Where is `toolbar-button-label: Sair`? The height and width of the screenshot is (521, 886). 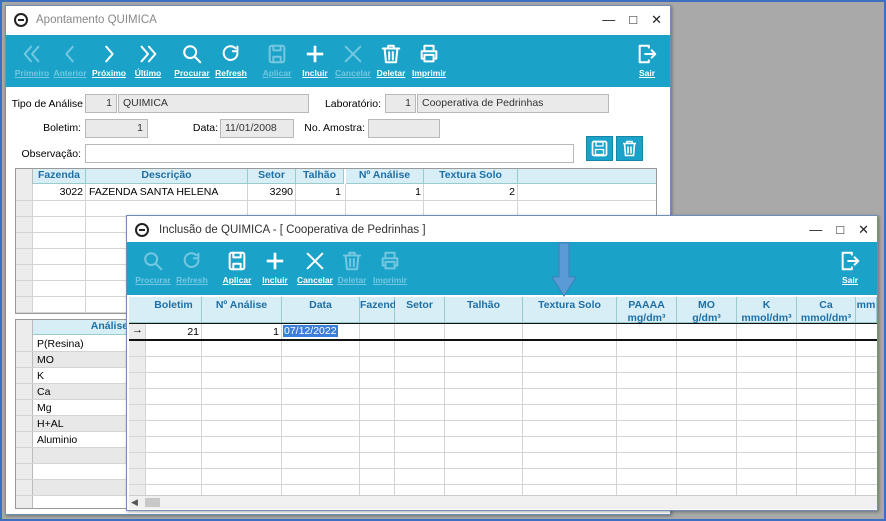
toolbar-button-label: Sair is located at coordinates (647, 73).